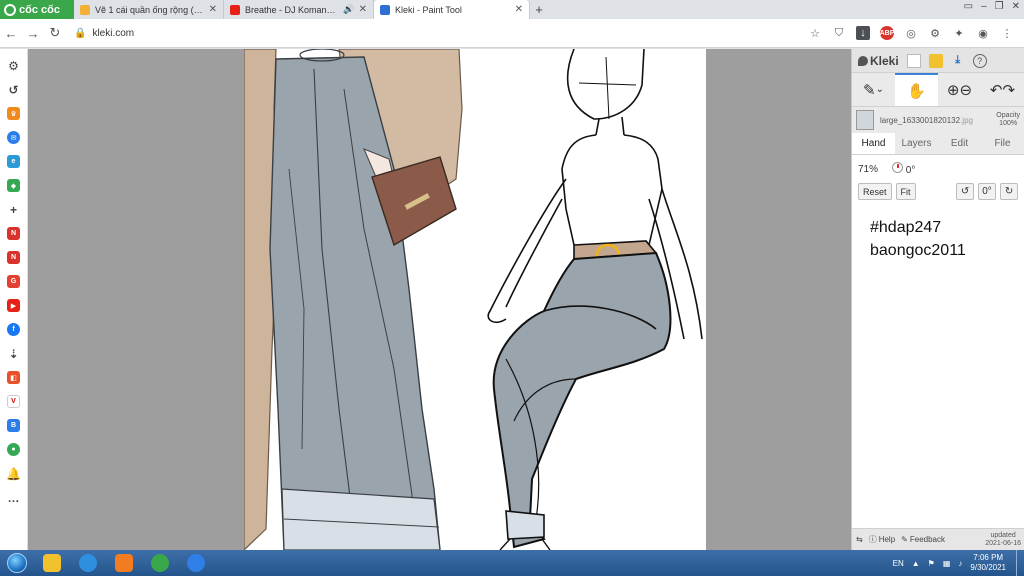 The image size is (1024, 576). I want to click on facebook-icon: f, so click(13, 329).